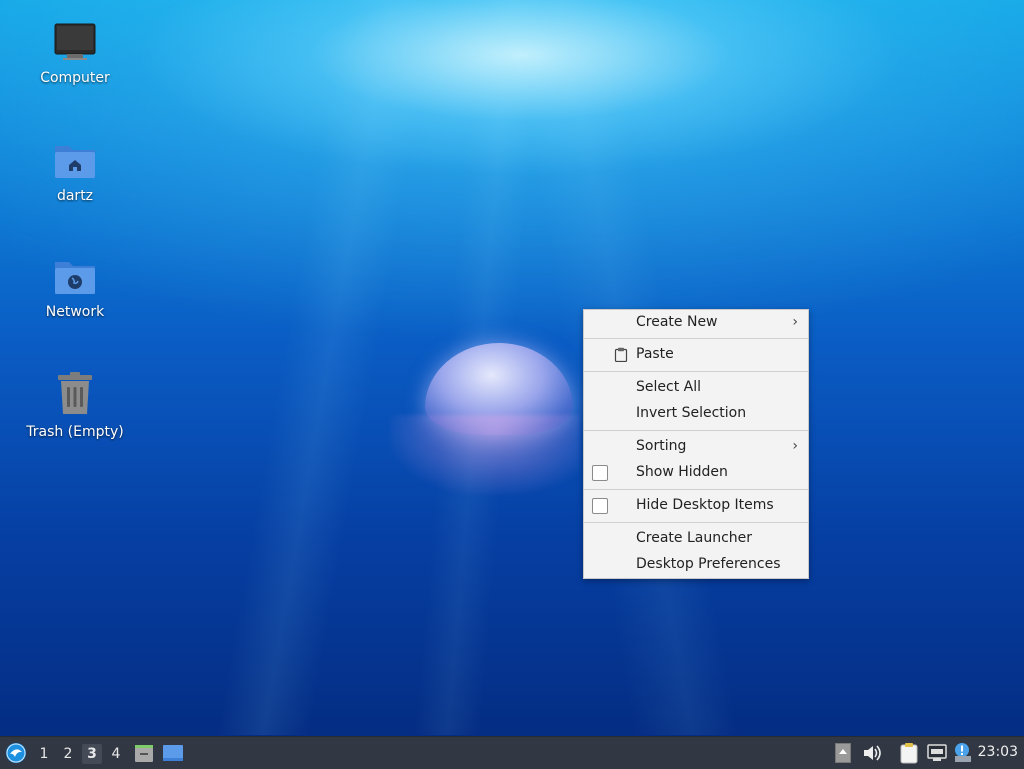 The image size is (1024, 769). What do you see at coordinates (75, 312) in the screenshot?
I see `desktop-icon-label: Network` at bounding box center [75, 312].